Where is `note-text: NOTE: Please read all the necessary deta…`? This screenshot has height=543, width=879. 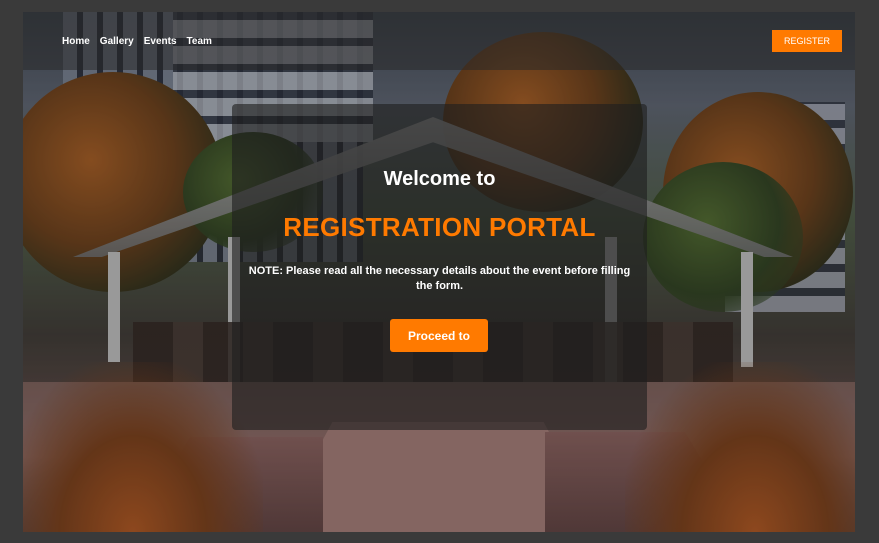 note-text: NOTE: Please read all the necessary deta… is located at coordinates (439, 278).